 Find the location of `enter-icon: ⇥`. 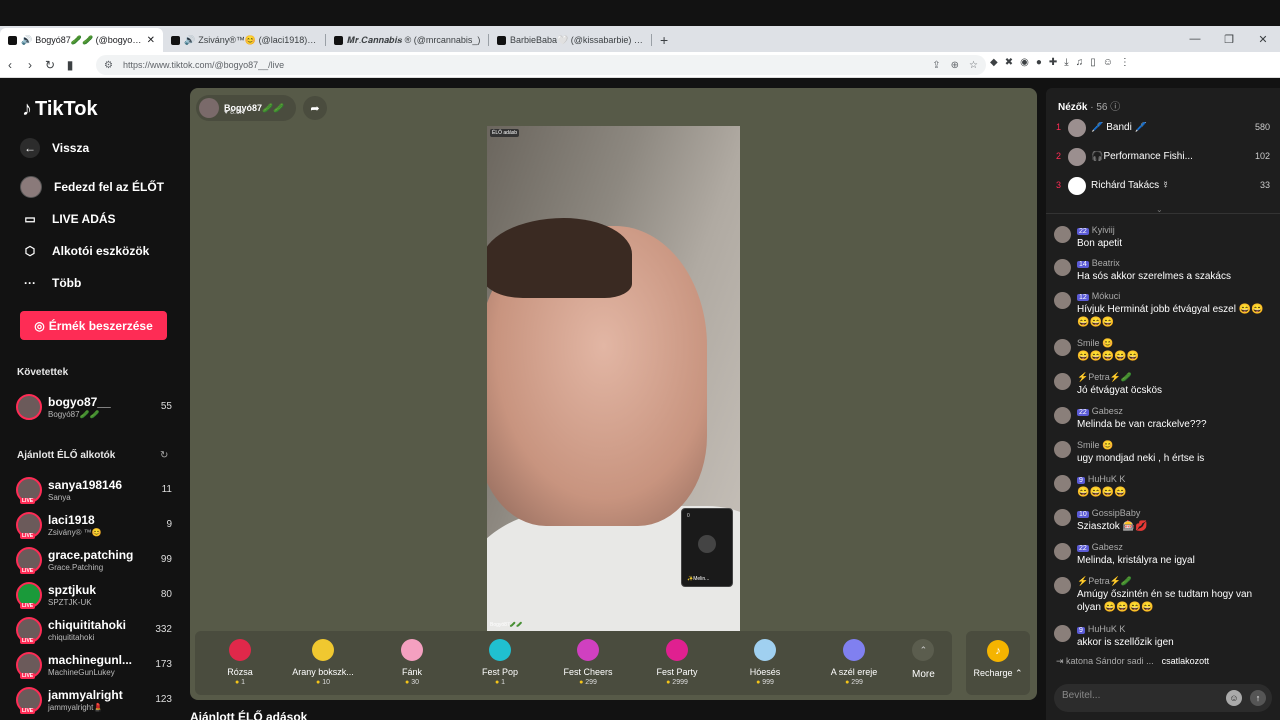

enter-icon: ⇥ is located at coordinates (1061, 661).